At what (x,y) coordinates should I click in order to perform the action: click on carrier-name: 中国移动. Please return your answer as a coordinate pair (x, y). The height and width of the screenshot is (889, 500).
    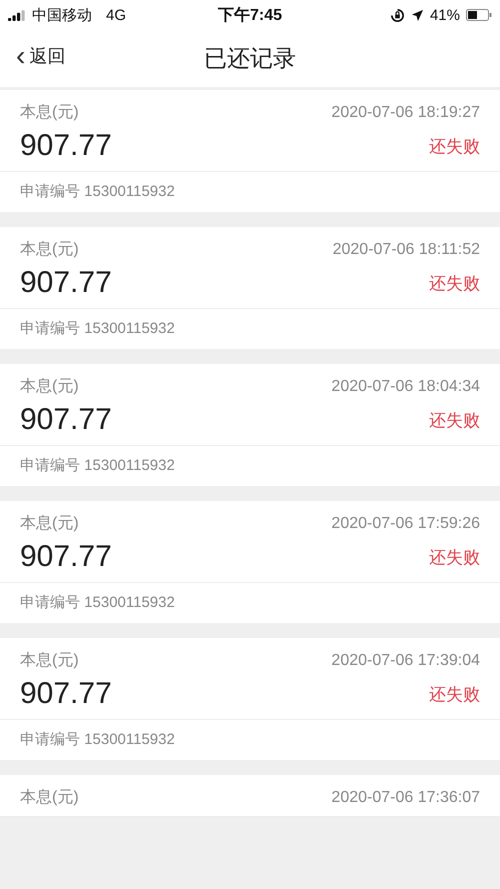
    Looking at the image, I should click on (62, 15).